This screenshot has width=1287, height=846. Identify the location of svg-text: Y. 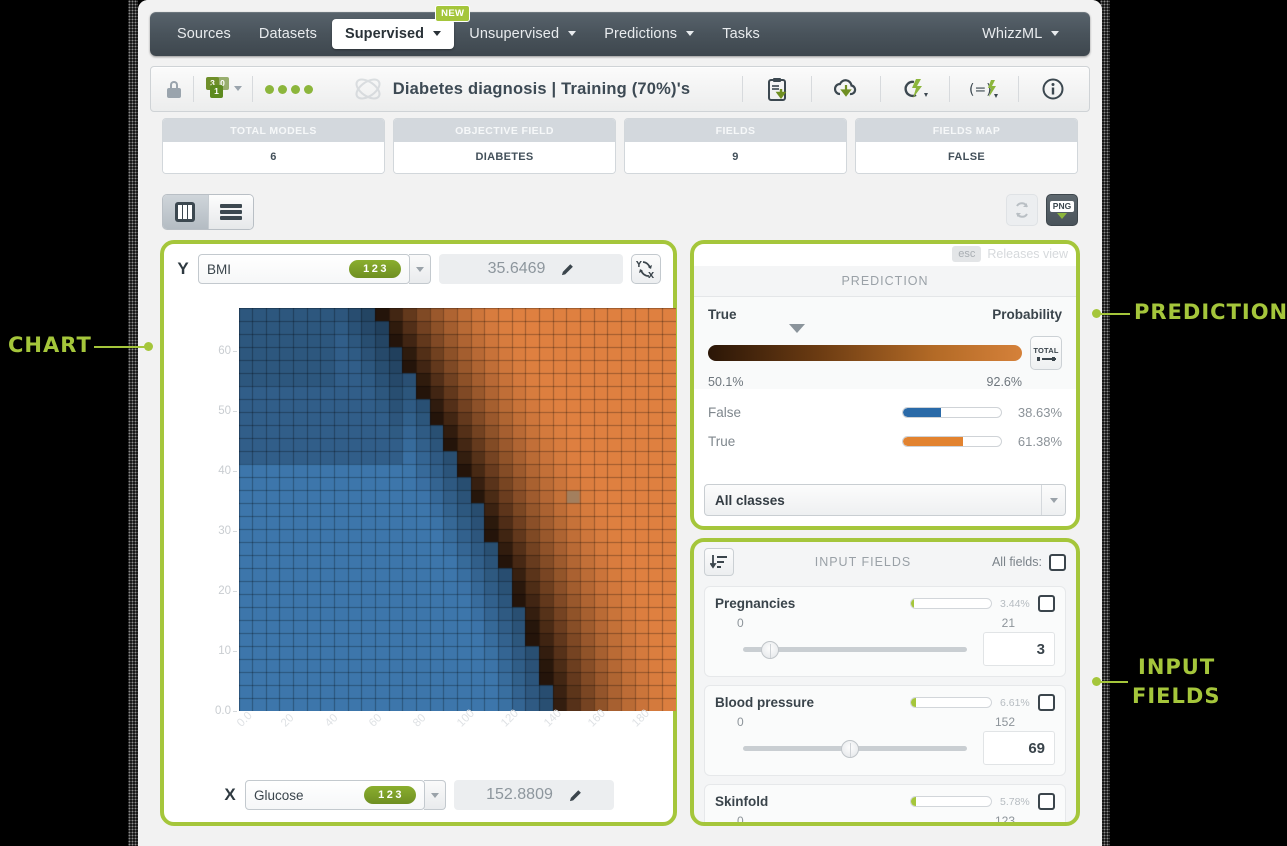
(639, 264).